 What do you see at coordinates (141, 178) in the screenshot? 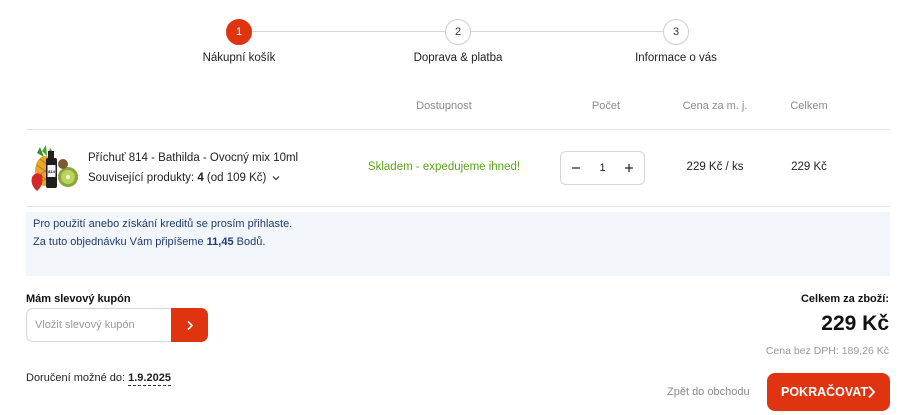
I see `related-products-label: Související produkty:` at bounding box center [141, 178].